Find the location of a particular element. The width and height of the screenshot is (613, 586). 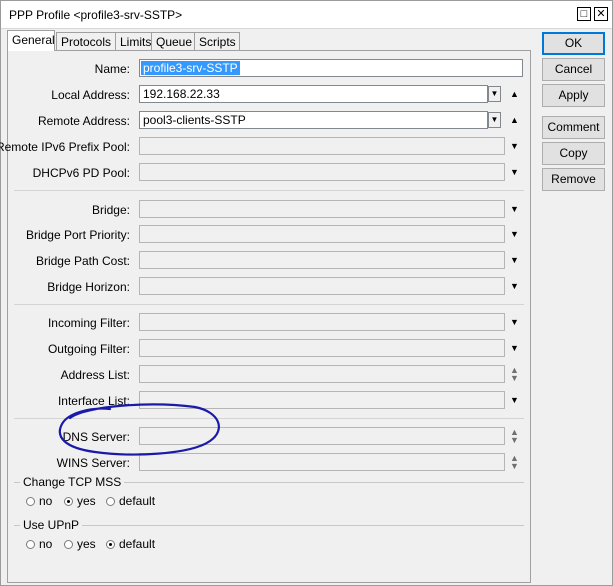

bridge-horizon-input is located at coordinates (322, 286).